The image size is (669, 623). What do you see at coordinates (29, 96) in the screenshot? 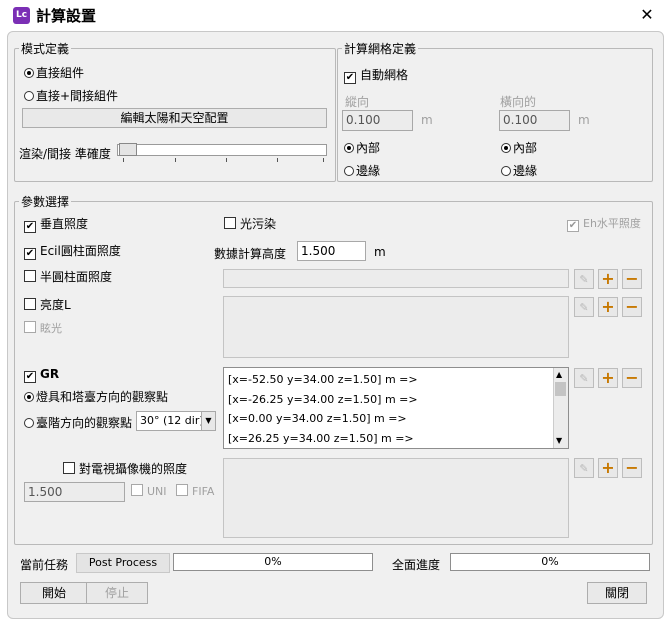
I see `radio-dot-direct-indirect` at bounding box center [29, 96].